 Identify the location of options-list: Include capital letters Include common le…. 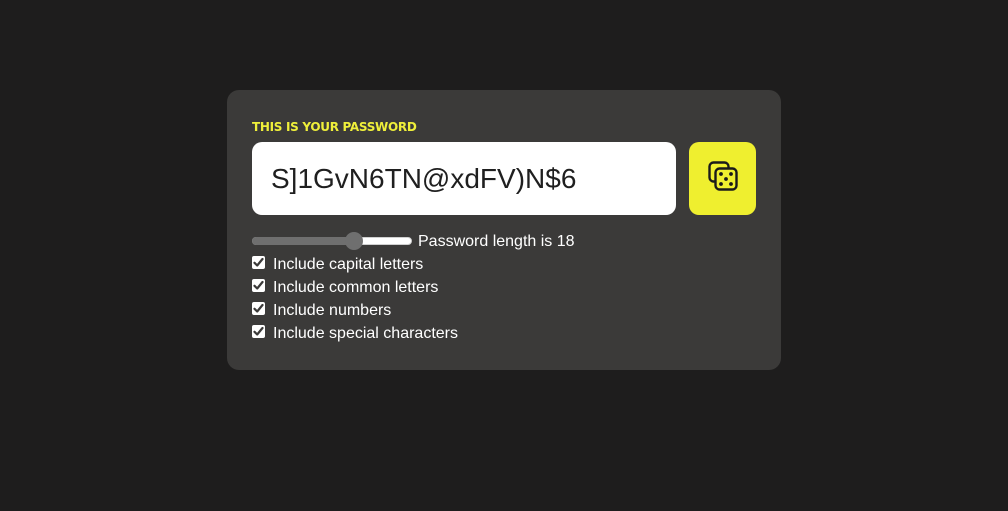
(504, 299).